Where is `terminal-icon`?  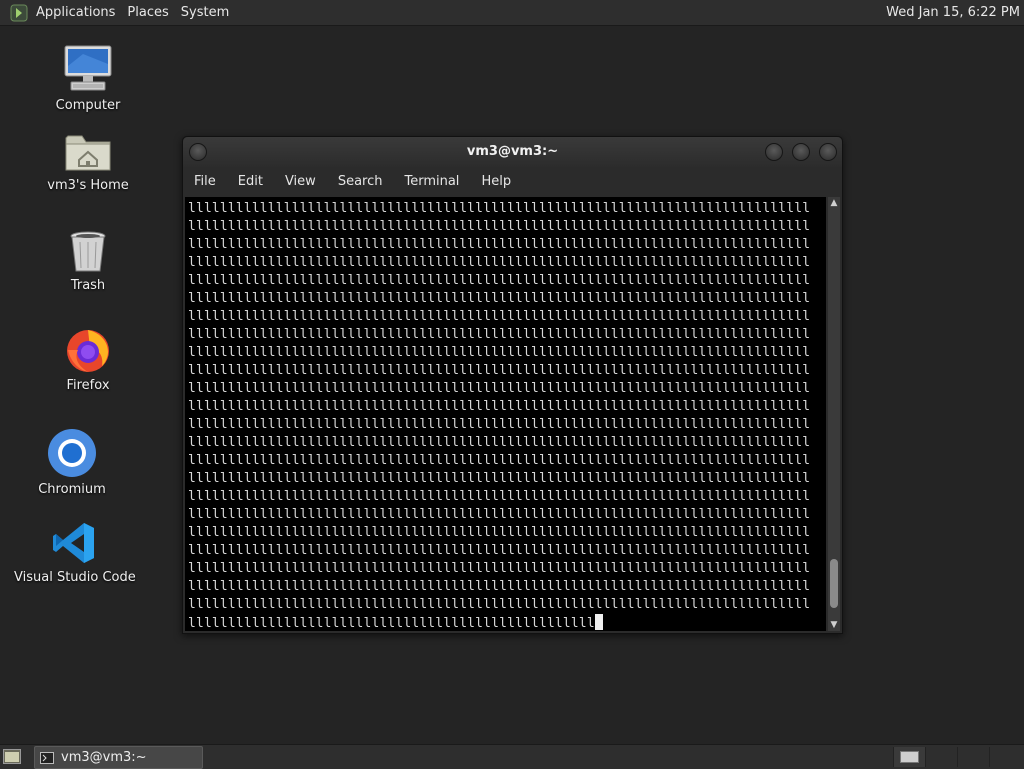 terminal-icon is located at coordinates (47, 757).